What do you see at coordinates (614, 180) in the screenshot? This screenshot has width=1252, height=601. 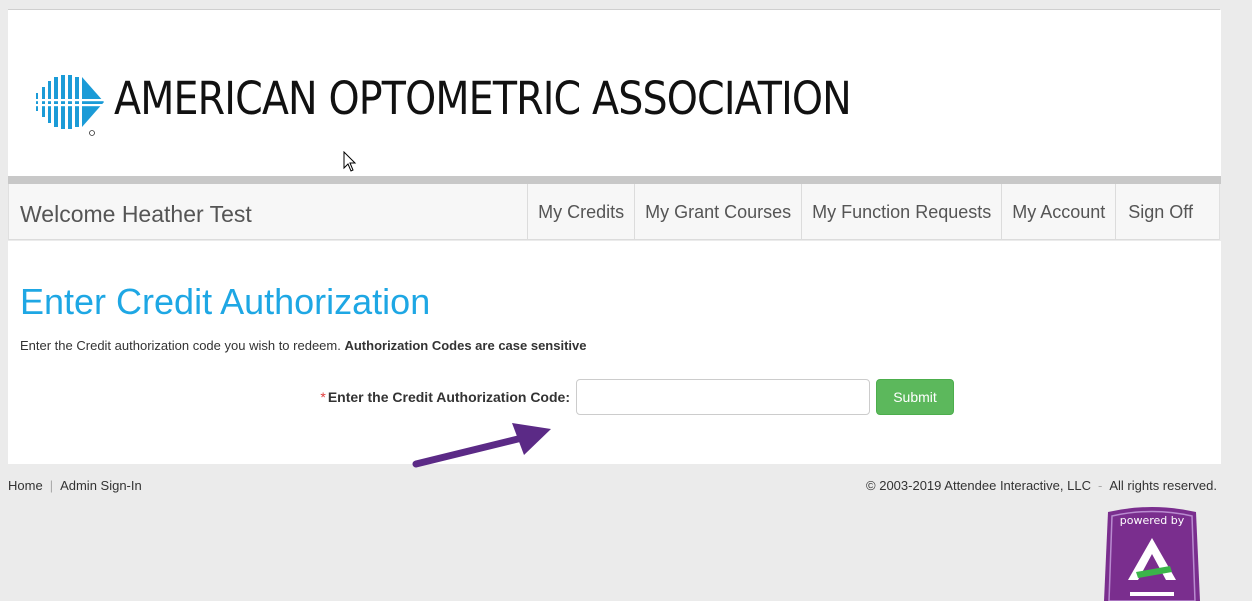 I see `navbar-top-bar` at bounding box center [614, 180].